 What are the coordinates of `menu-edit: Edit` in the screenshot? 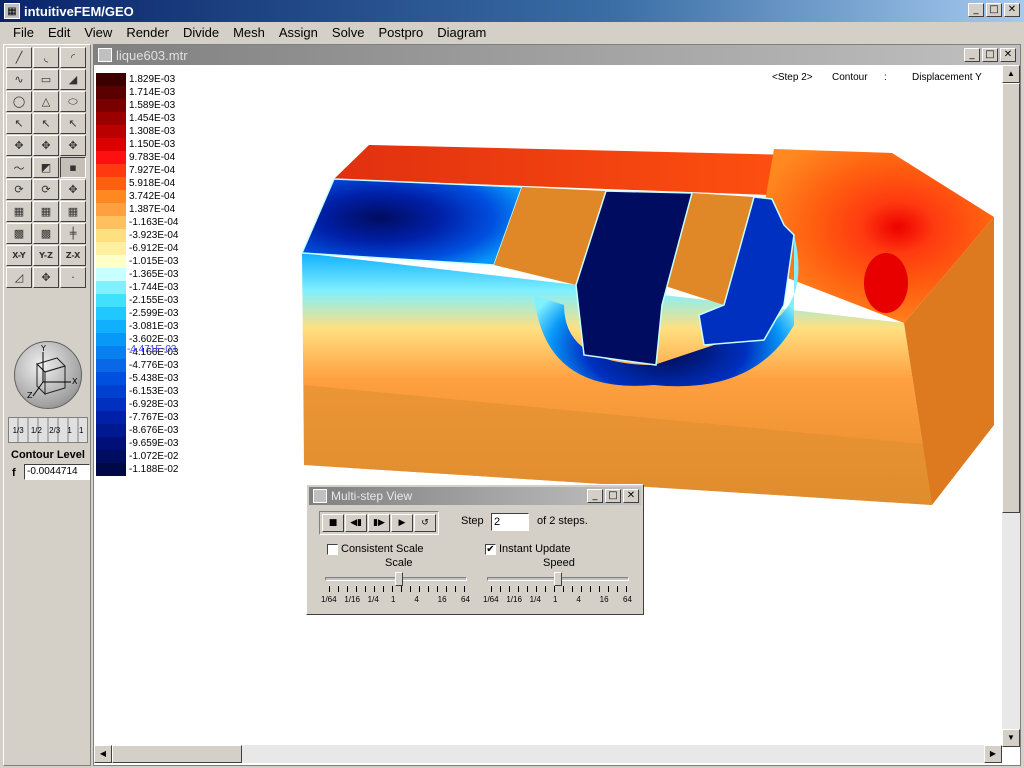 It's located at (59, 32).